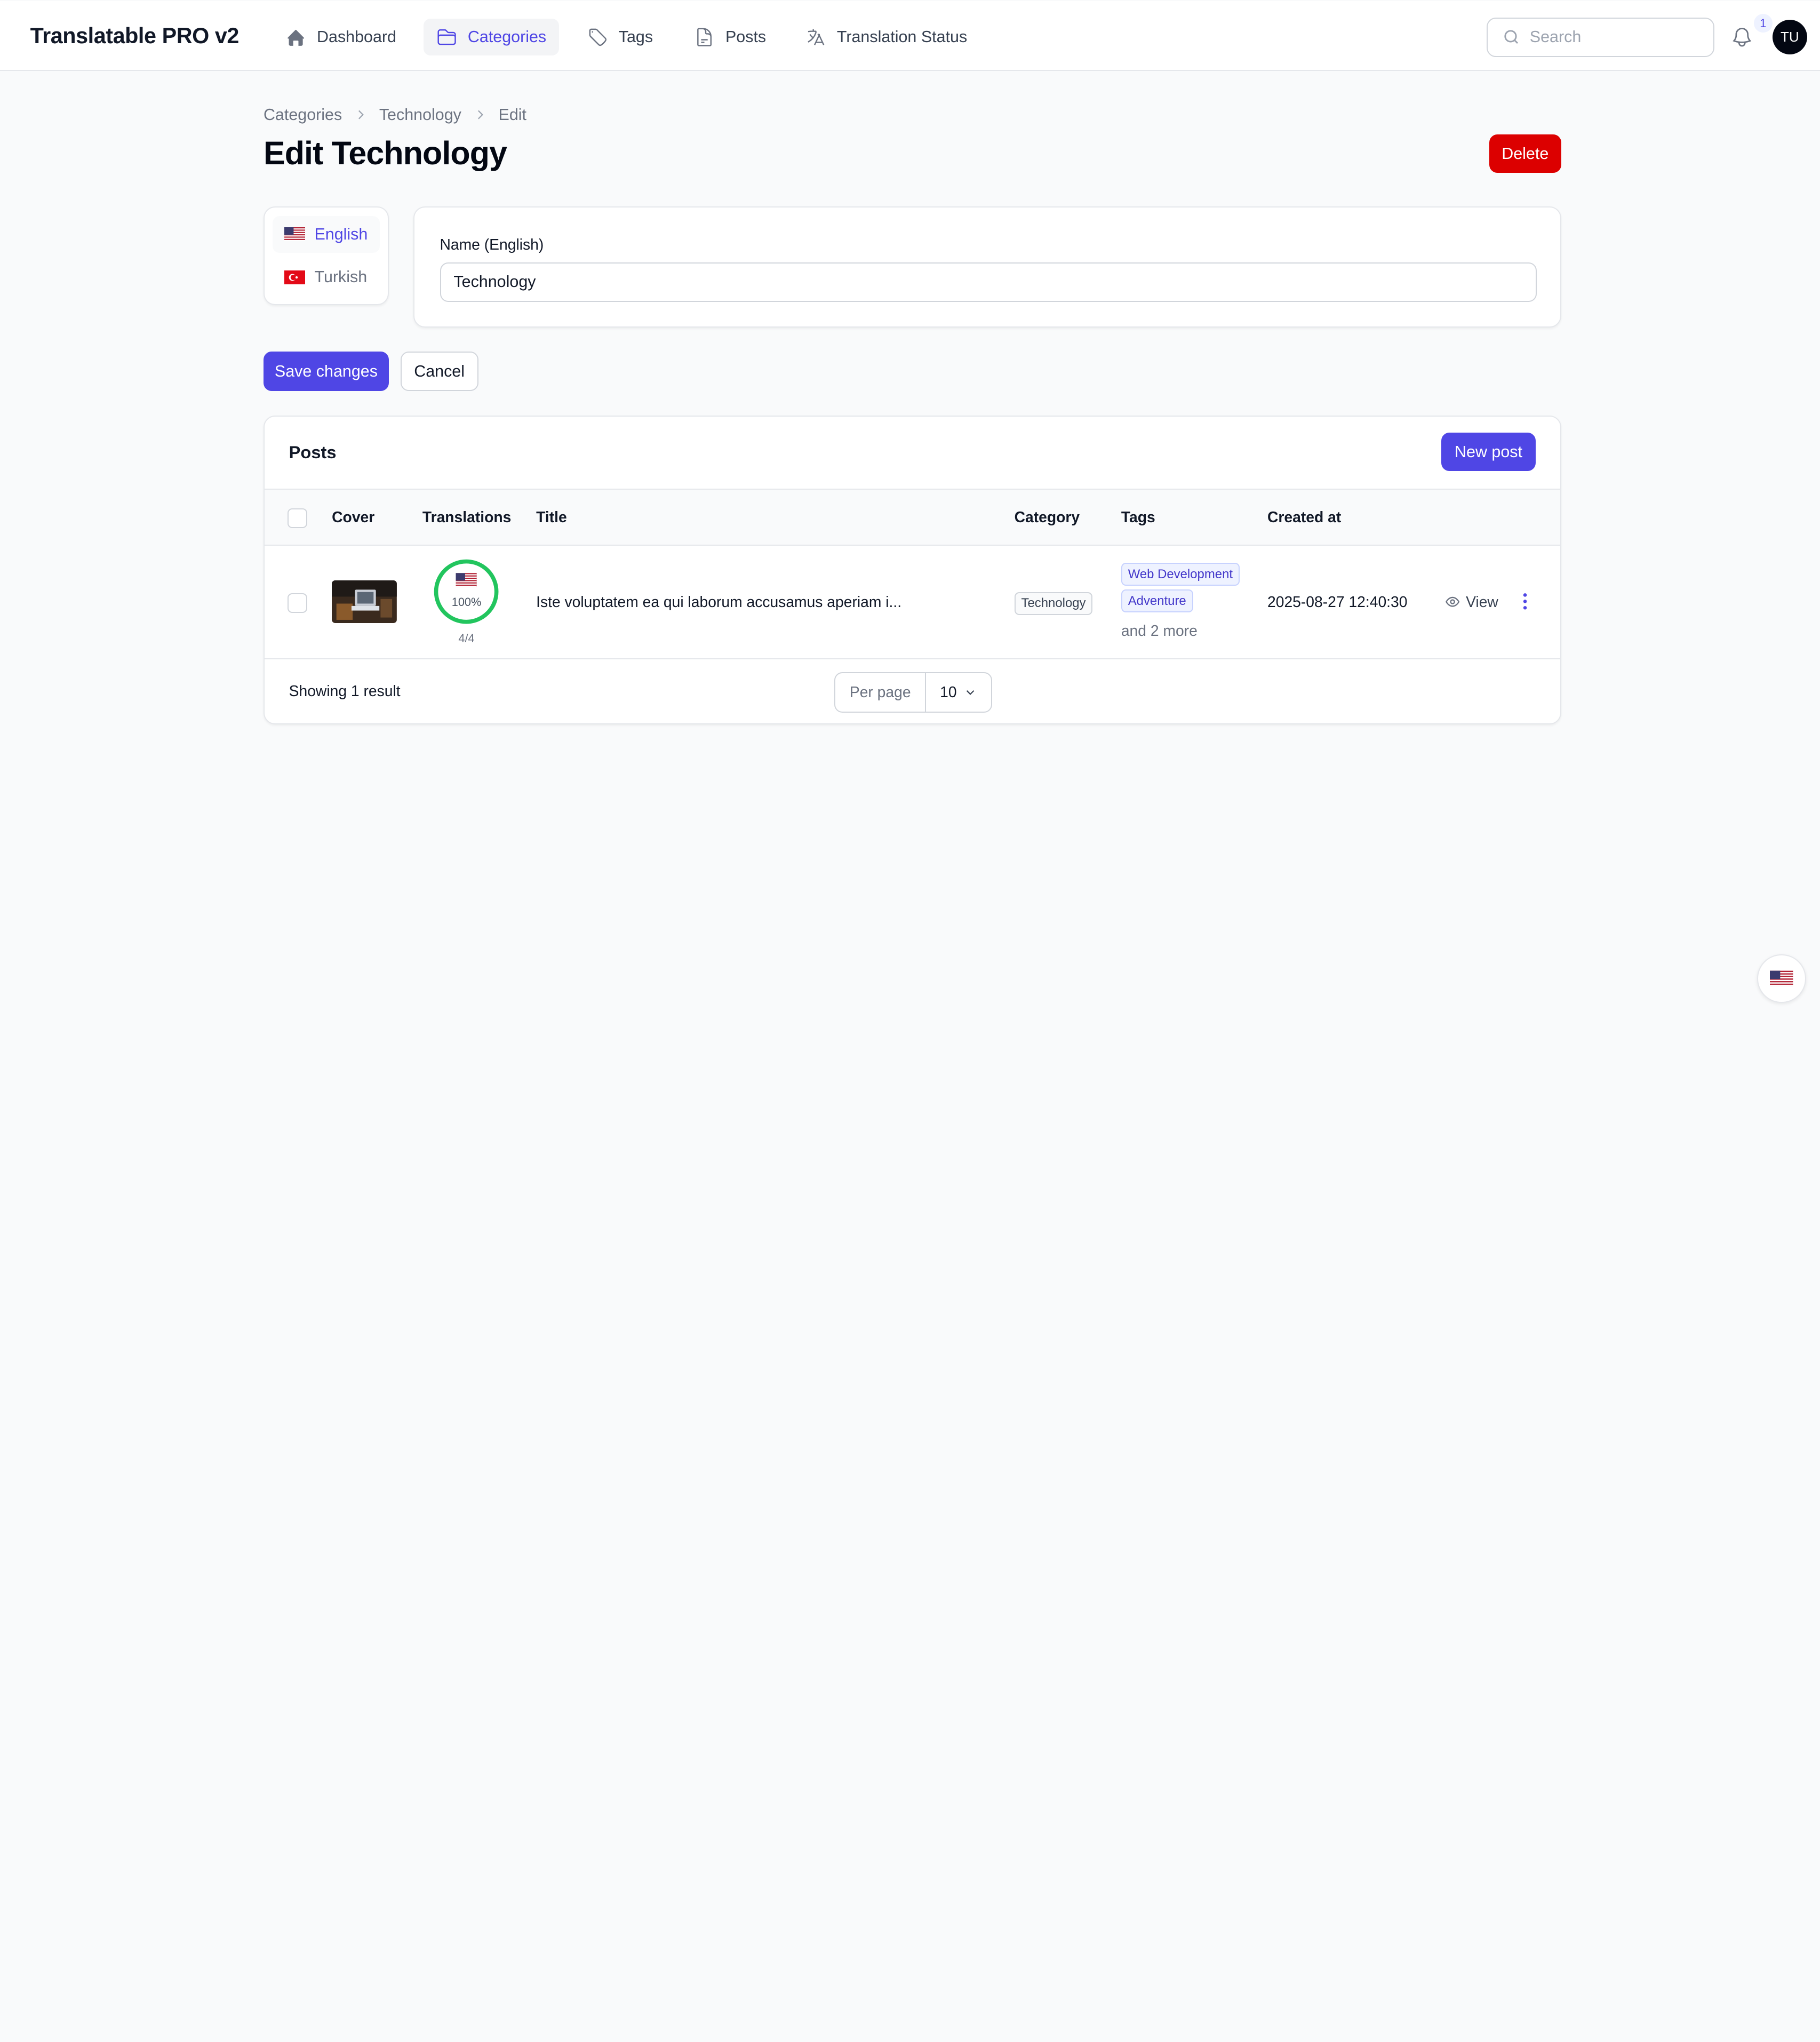 The height and width of the screenshot is (2042, 1820). Describe the element at coordinates (1763, 23) in the screenshot. I see `notification-count-badge: 1` at that location.